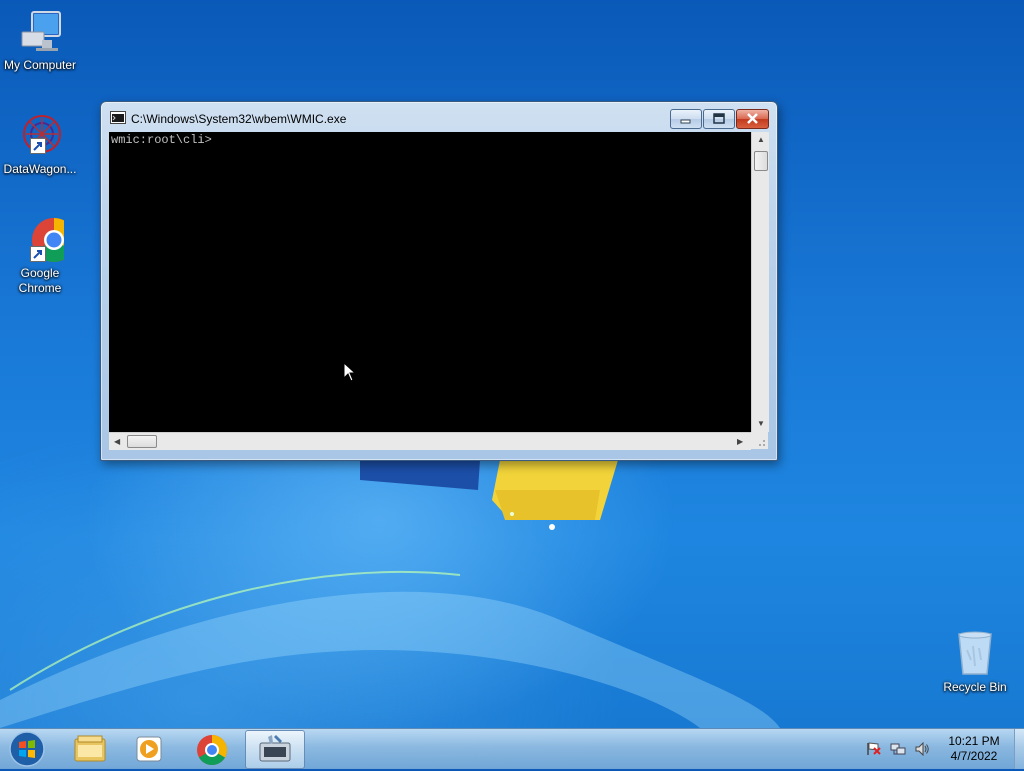  Describe the element at coordinates (40, 65) in the screenshot. I see `desktop-icon-label: My Computer` at that location.